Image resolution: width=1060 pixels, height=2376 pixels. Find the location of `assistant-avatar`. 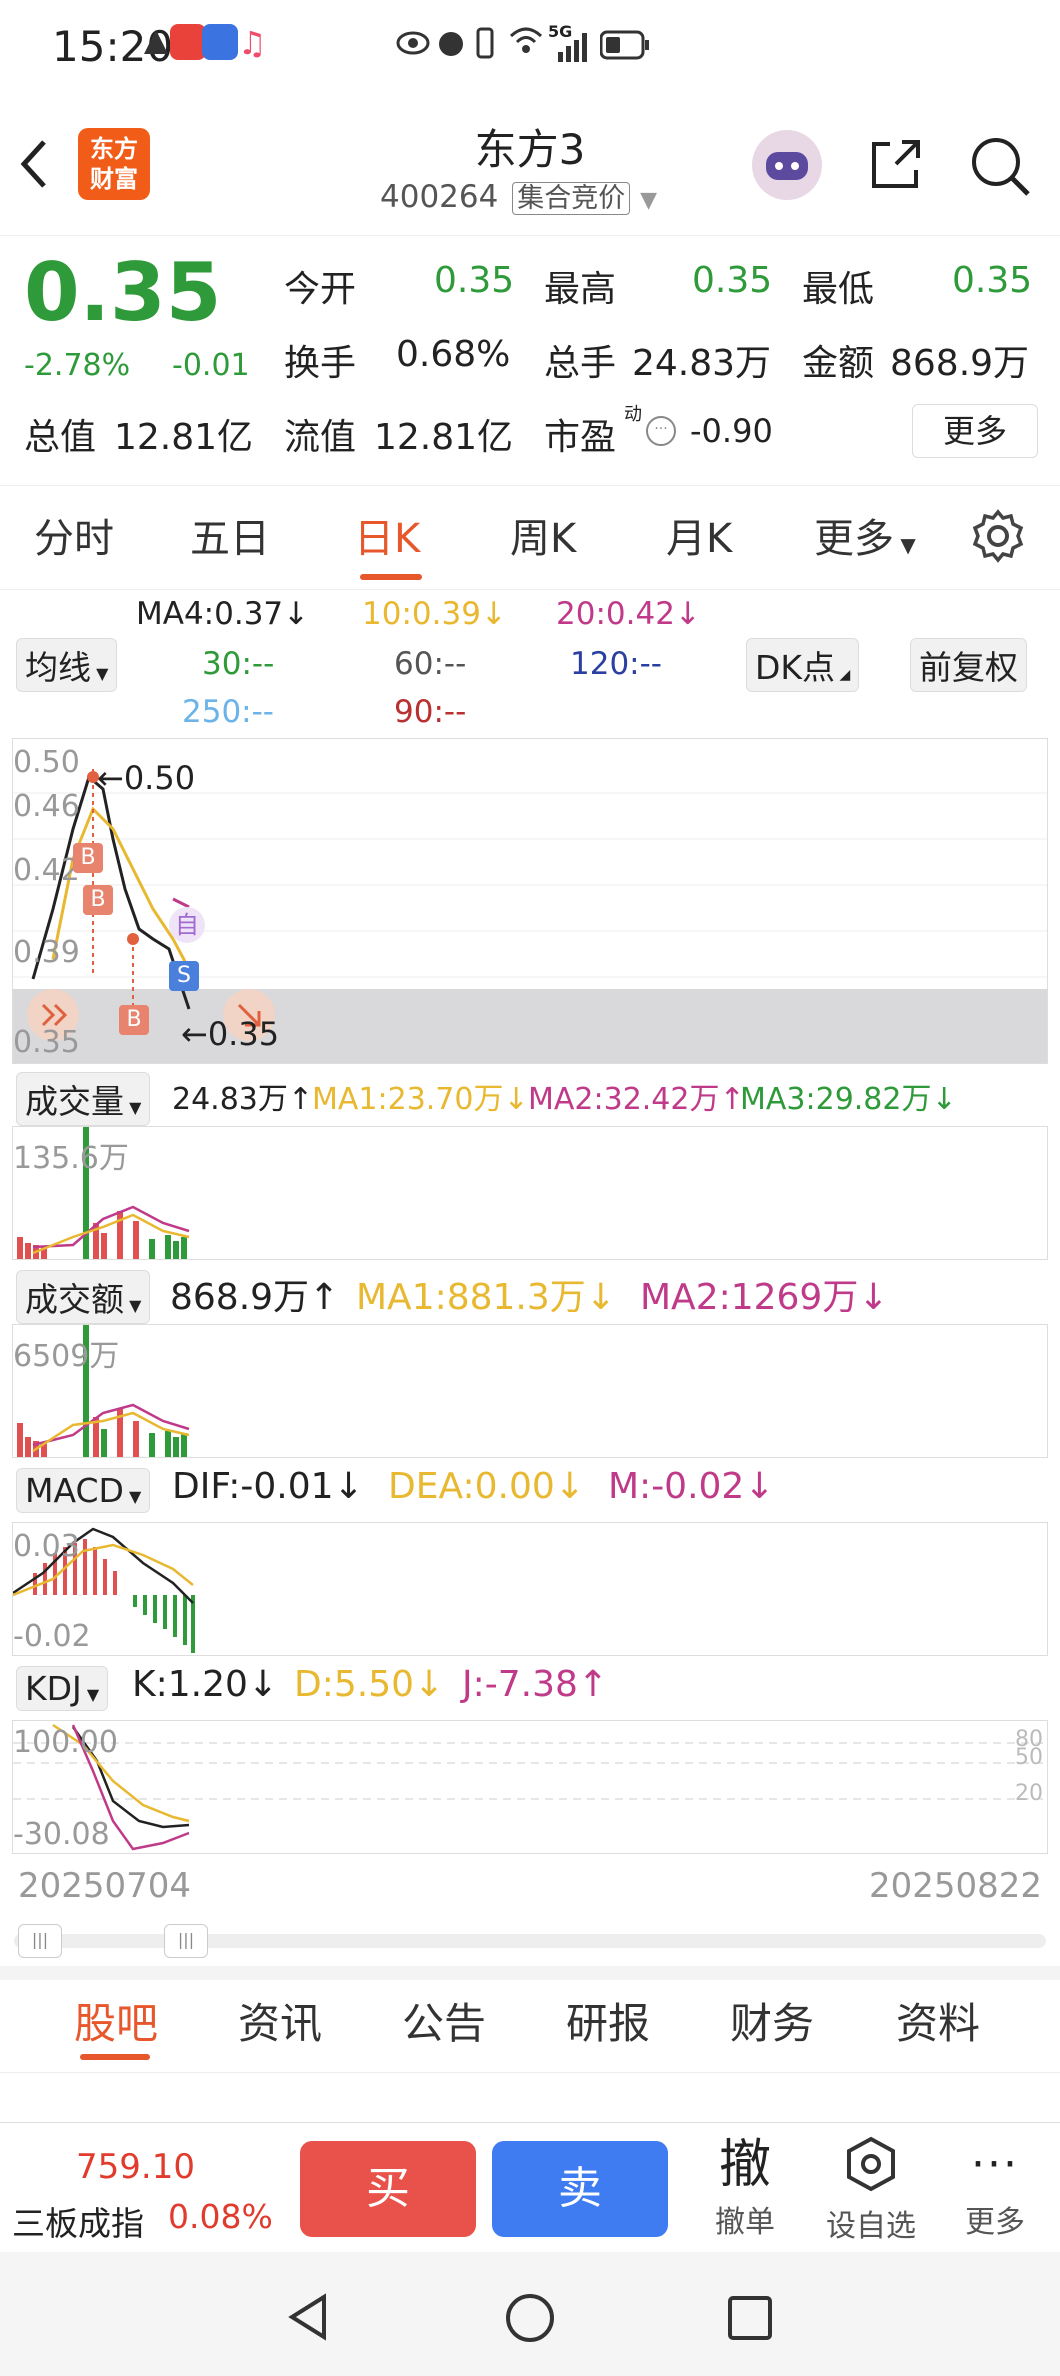

assistant-avatar is located at coordinates (787, 165).